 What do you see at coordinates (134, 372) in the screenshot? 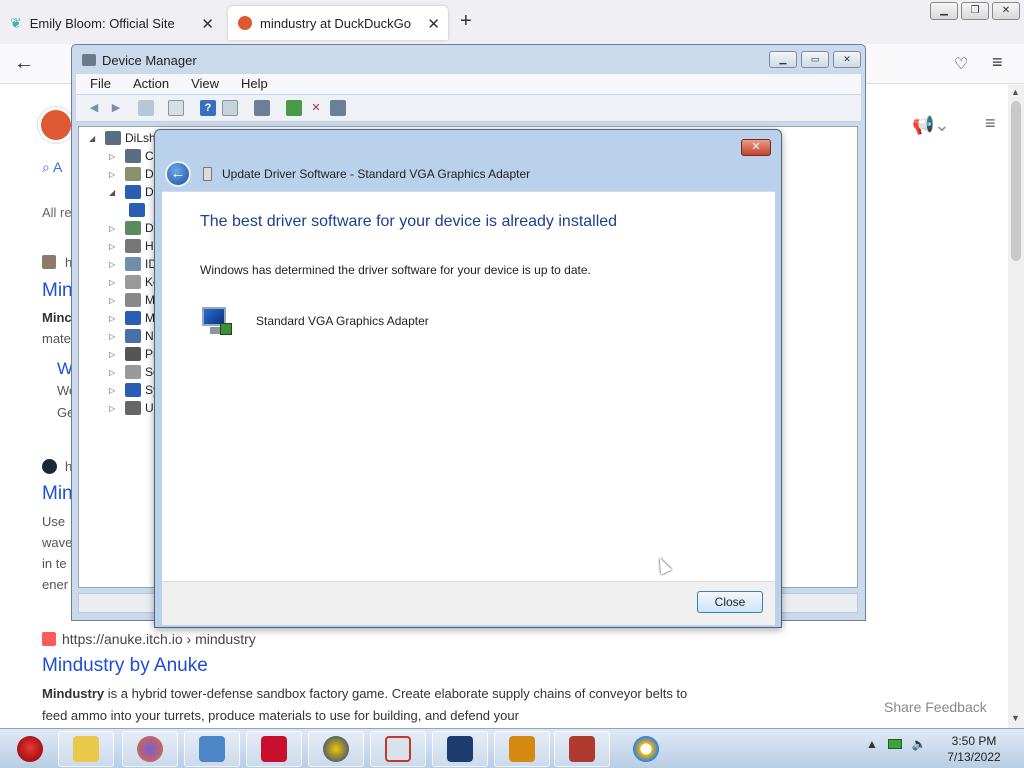
I see `tree-item: ▷ So` at bounding box center [134, 372].